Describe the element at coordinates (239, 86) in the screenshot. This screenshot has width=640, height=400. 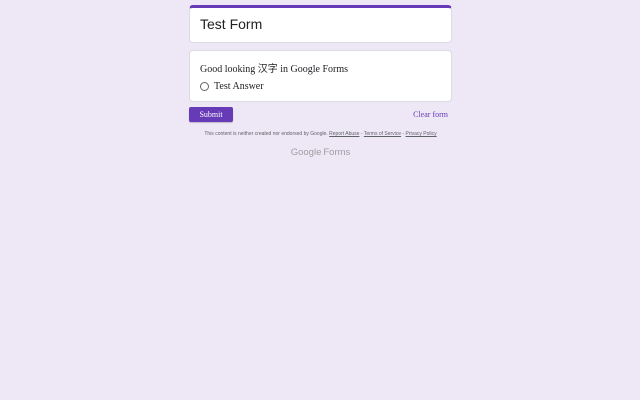
I see `option-label: Test Answer` at that location.